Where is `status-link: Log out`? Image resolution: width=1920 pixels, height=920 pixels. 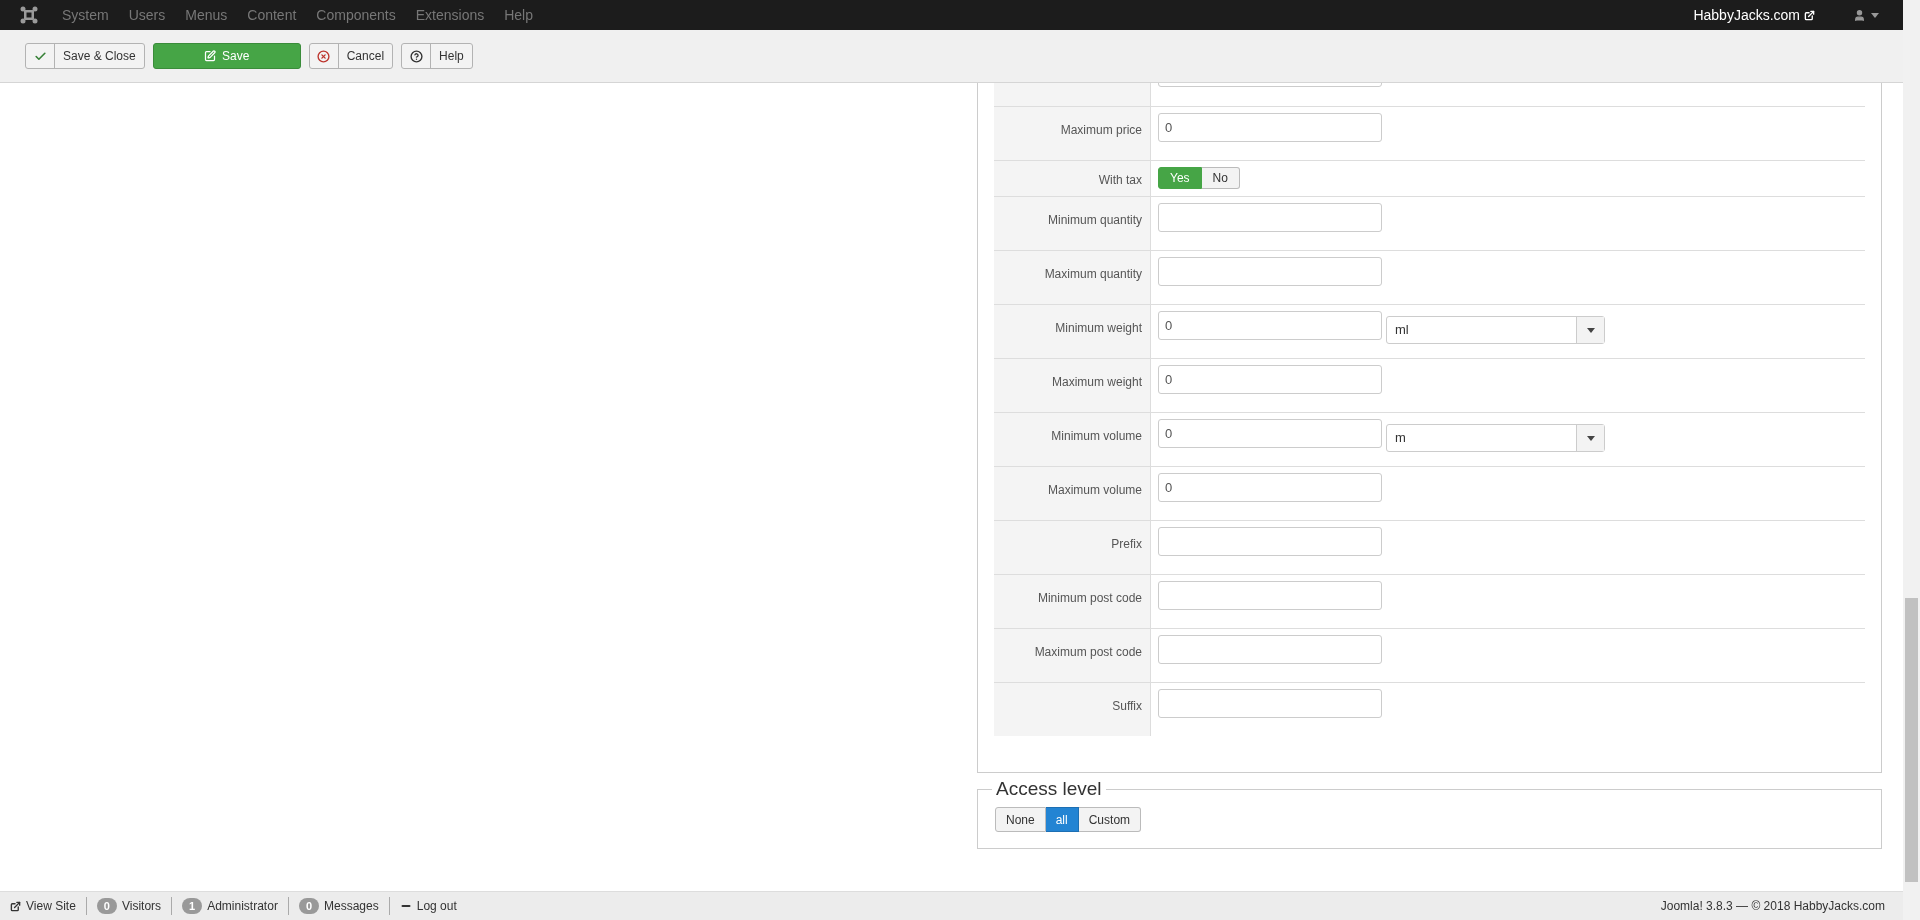 status-link: Log out is located at coordinates (436, 906).